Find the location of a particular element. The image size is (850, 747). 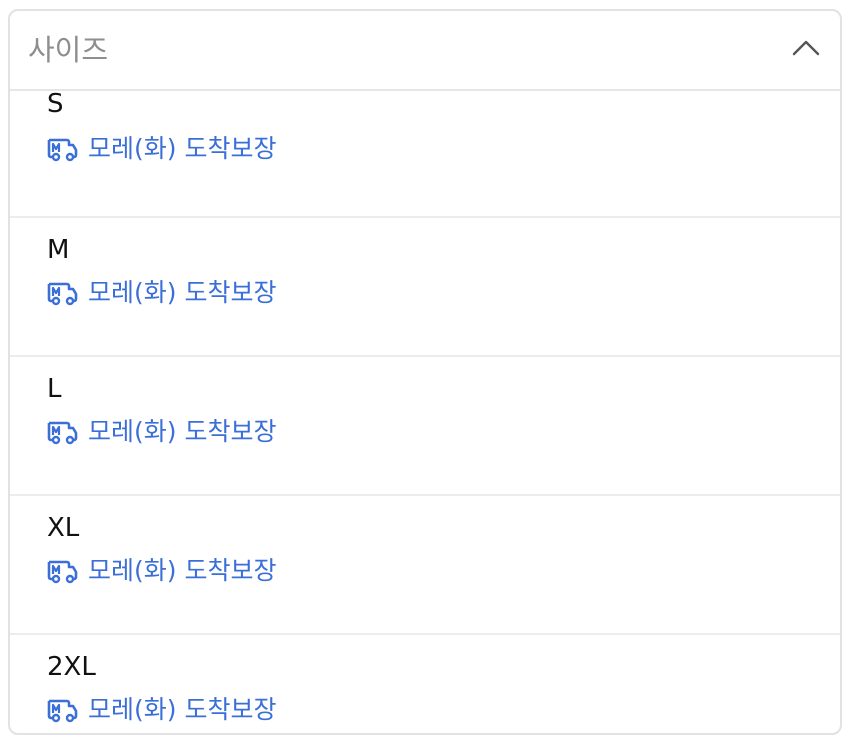

option-size-label: L is located at coordinates (54, 389).